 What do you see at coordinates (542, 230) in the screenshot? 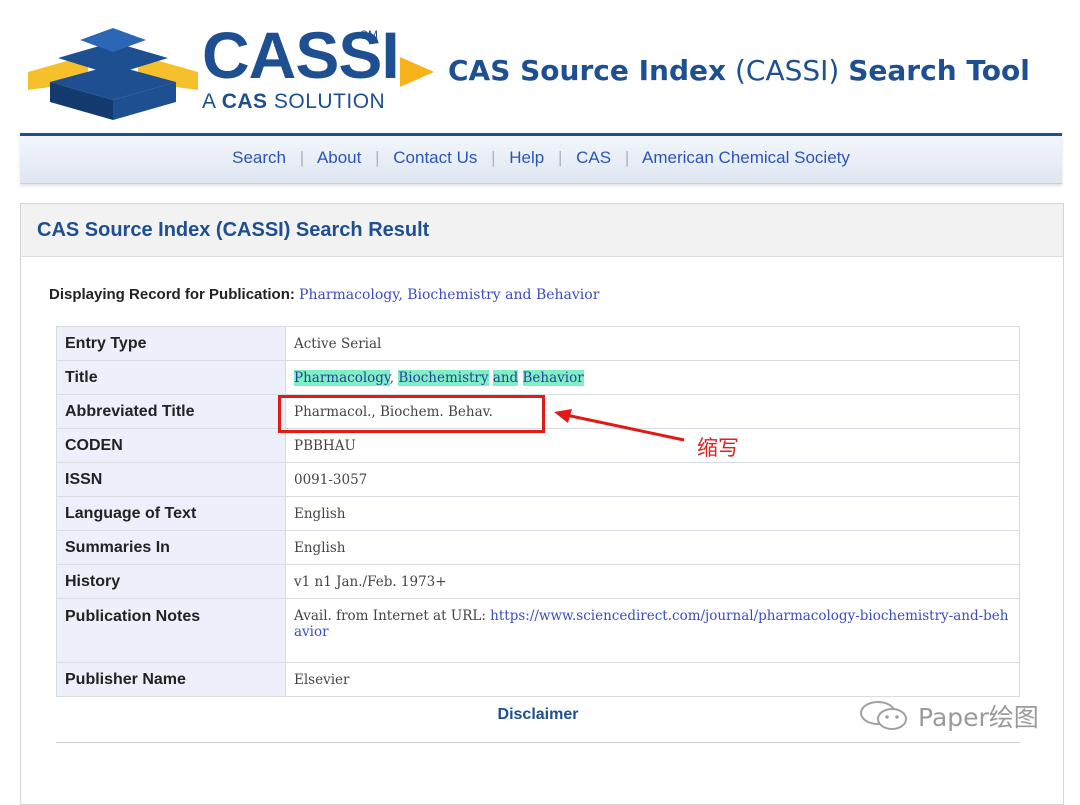
I see `result-heading: CAS Source Index (CASSI) Search Result` at bounding box center [542, 230].